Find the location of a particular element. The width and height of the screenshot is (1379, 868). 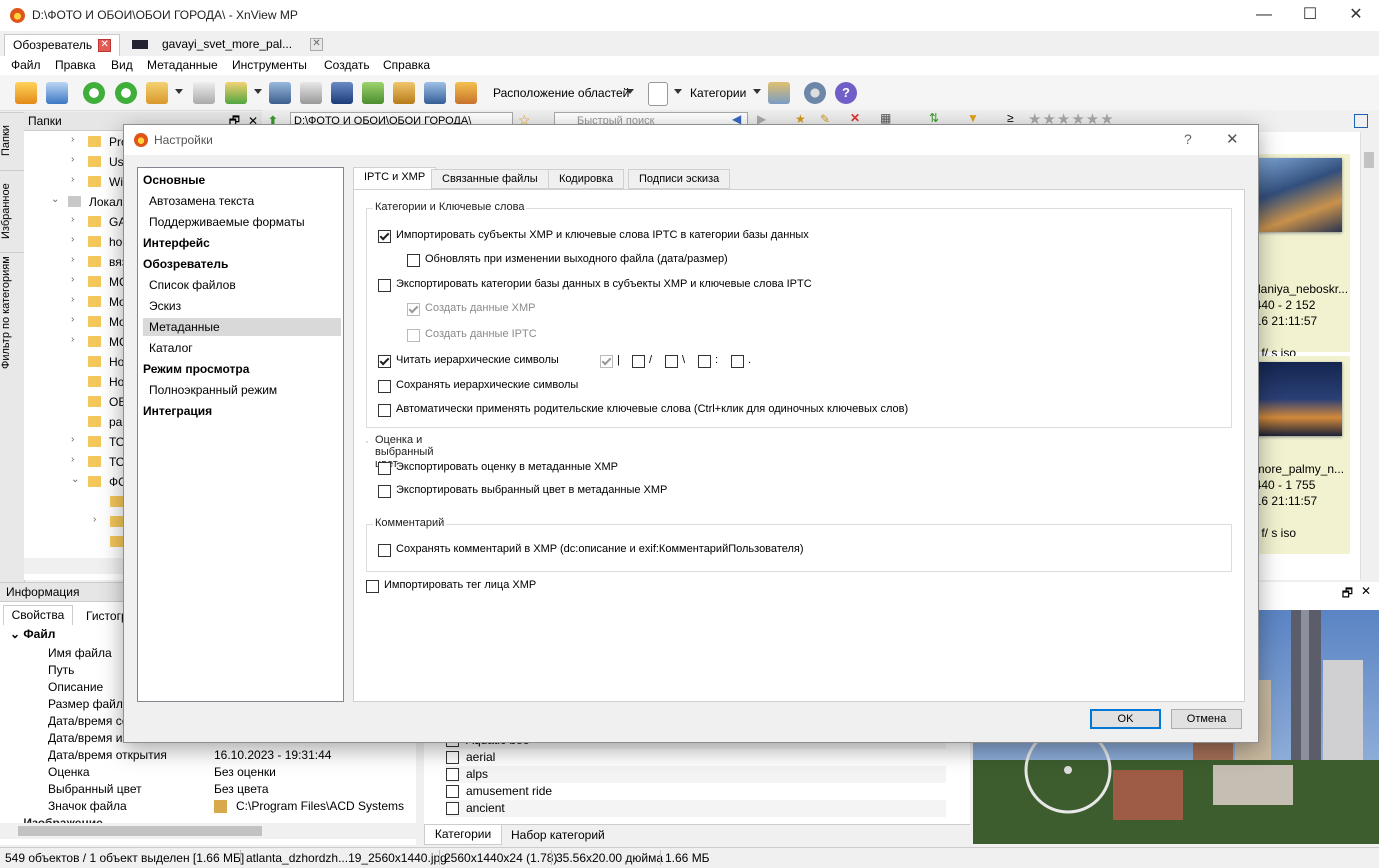

fullscreen-icon is located at coordinates (57, 93).